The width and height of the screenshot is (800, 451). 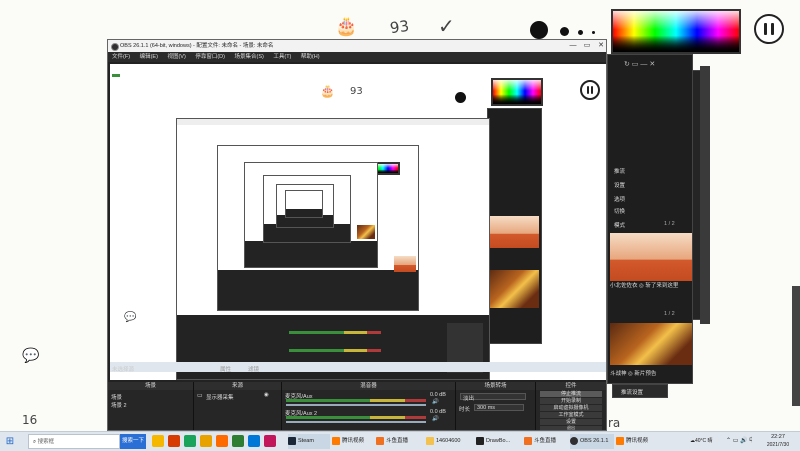 I want to click on mute-speaker-icon-2: 🔊, so click(x=435, y=419).